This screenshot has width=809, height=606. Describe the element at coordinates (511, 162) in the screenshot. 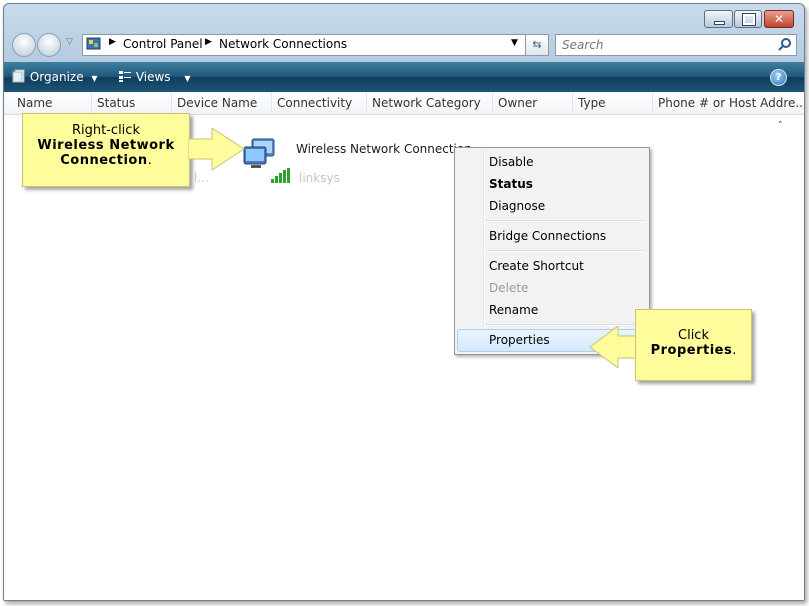

I see `menu-item-disable: Disable` at that location.